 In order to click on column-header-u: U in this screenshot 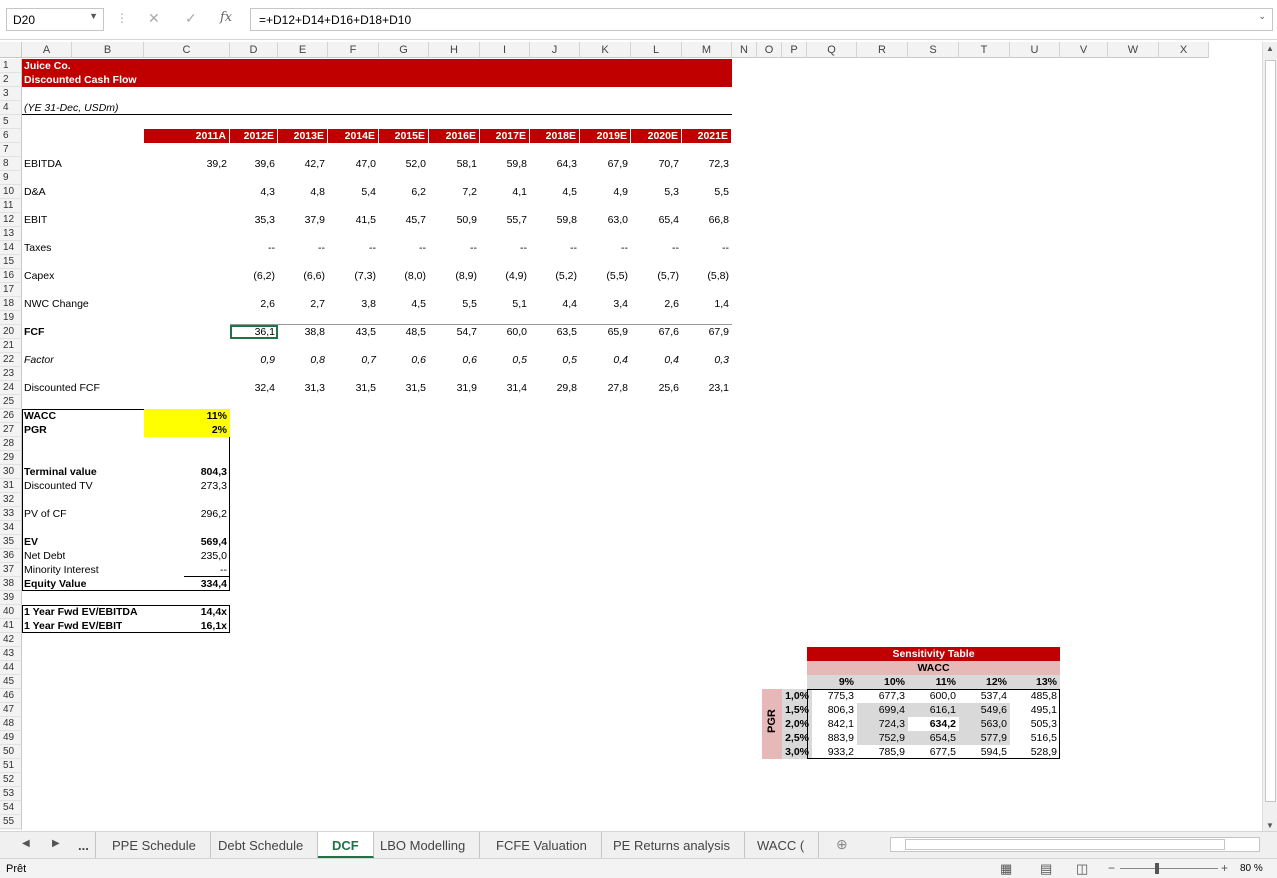, I will do `click(1035, 50)`.